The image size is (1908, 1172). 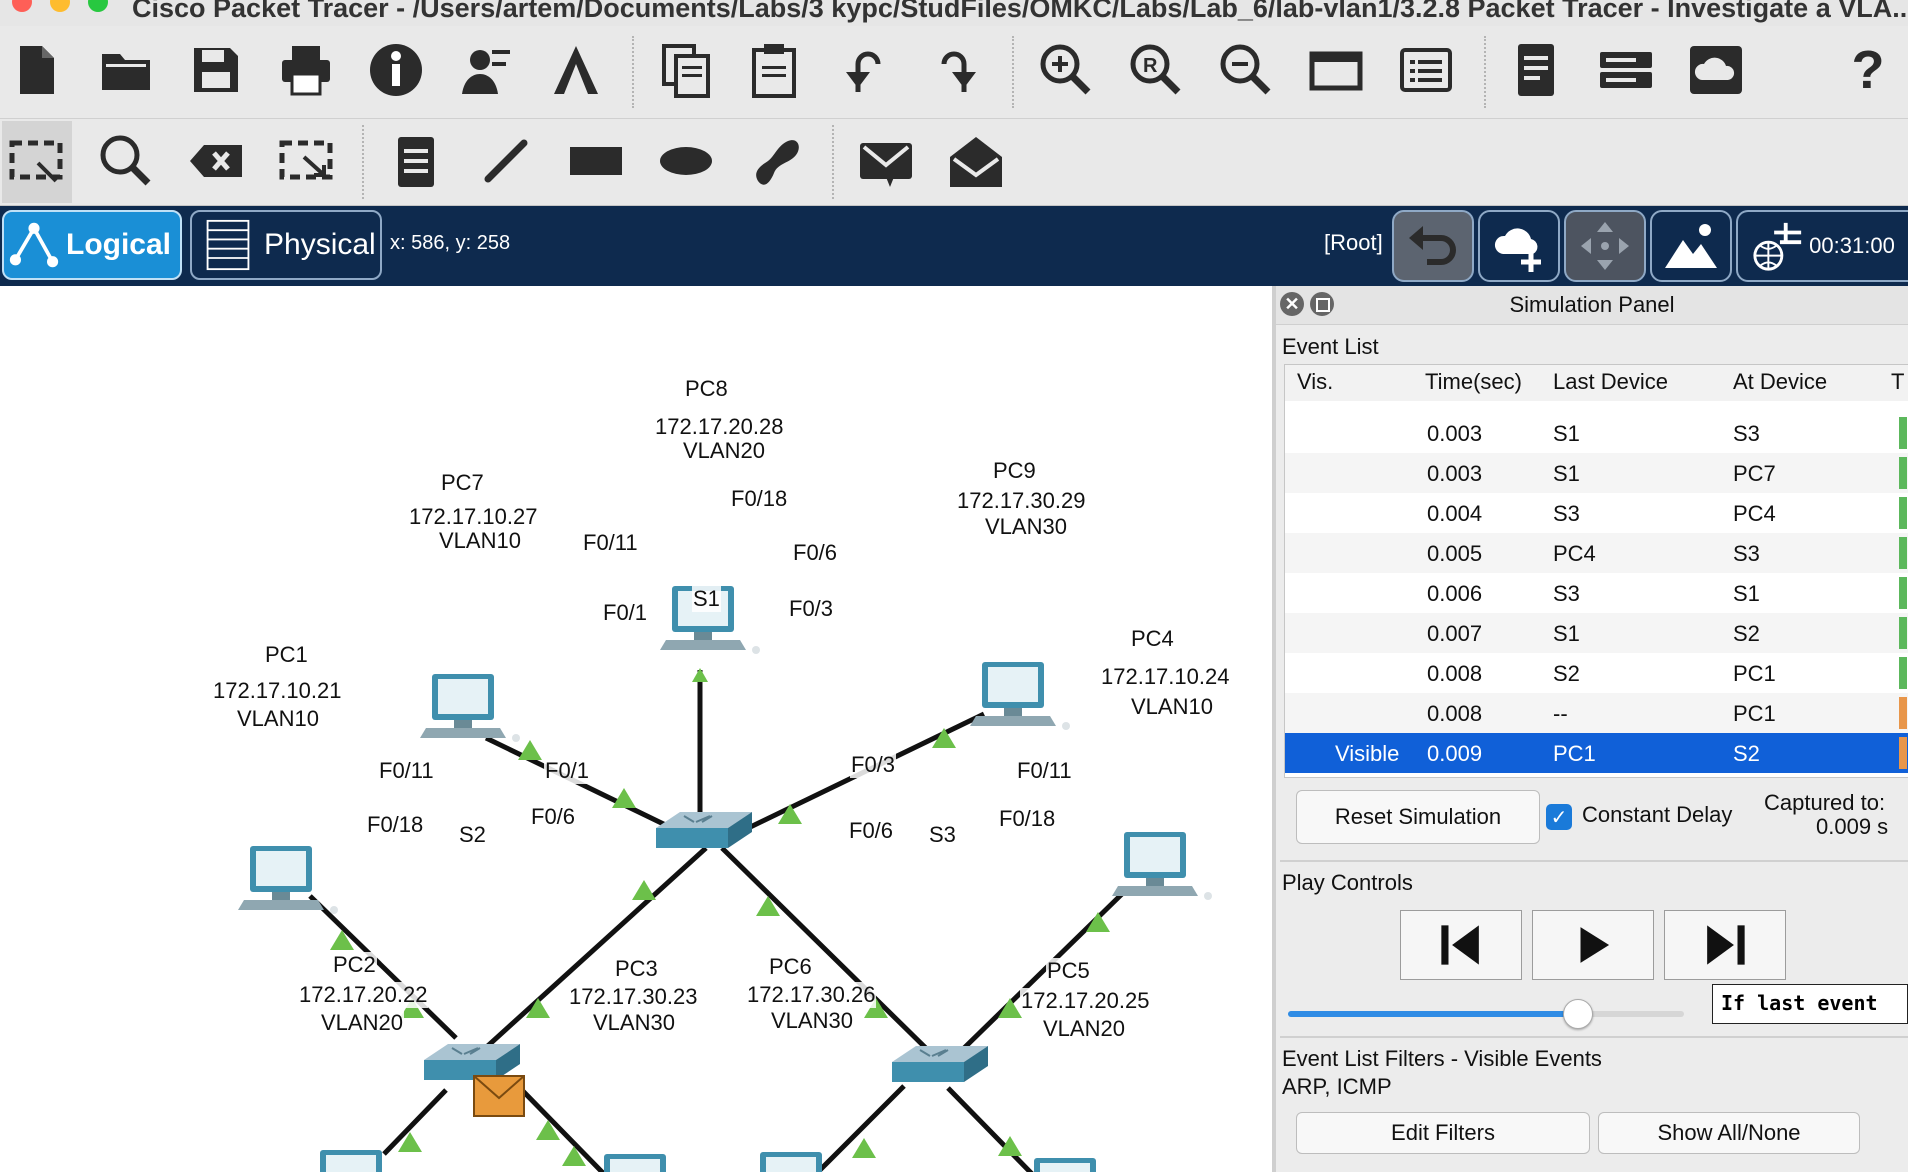 I want to click on tab-logical: Logical, so click(x=92, y=245).